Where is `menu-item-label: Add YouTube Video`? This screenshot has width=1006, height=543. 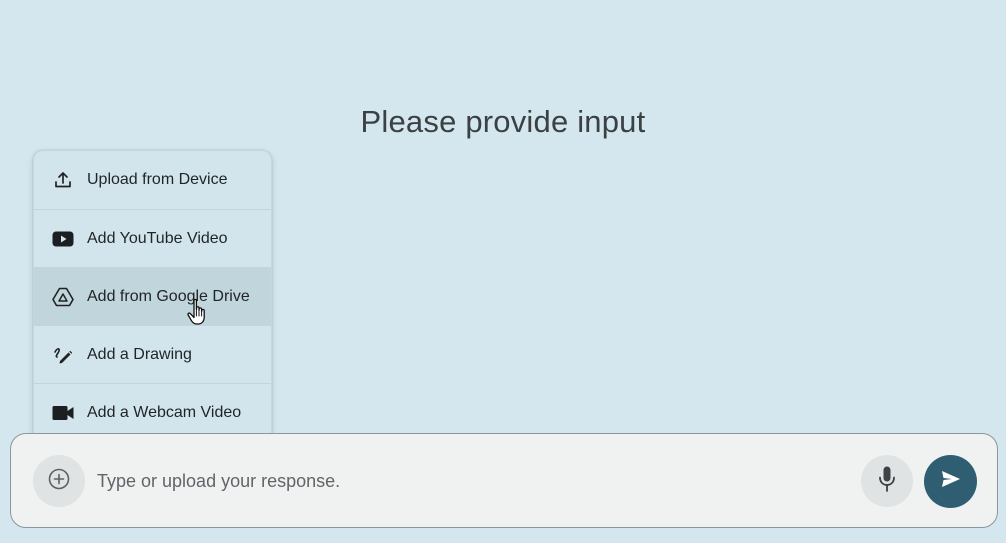
menu-item-label: Add YouTube Video is located at coordinates (157, 238).